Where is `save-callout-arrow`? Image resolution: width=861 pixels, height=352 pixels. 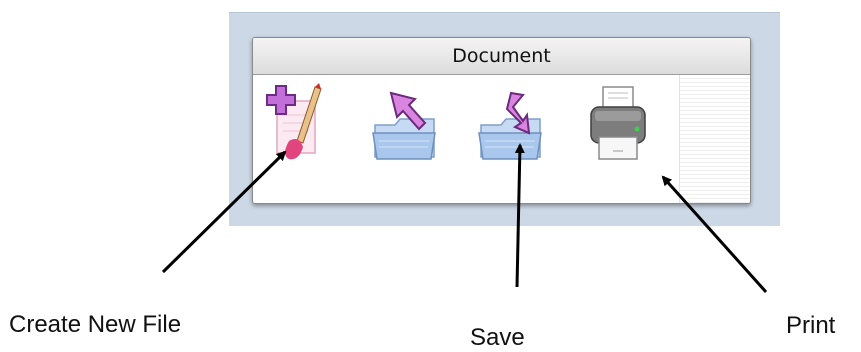 save-callout-arrow is located at coordinates (519, 215).